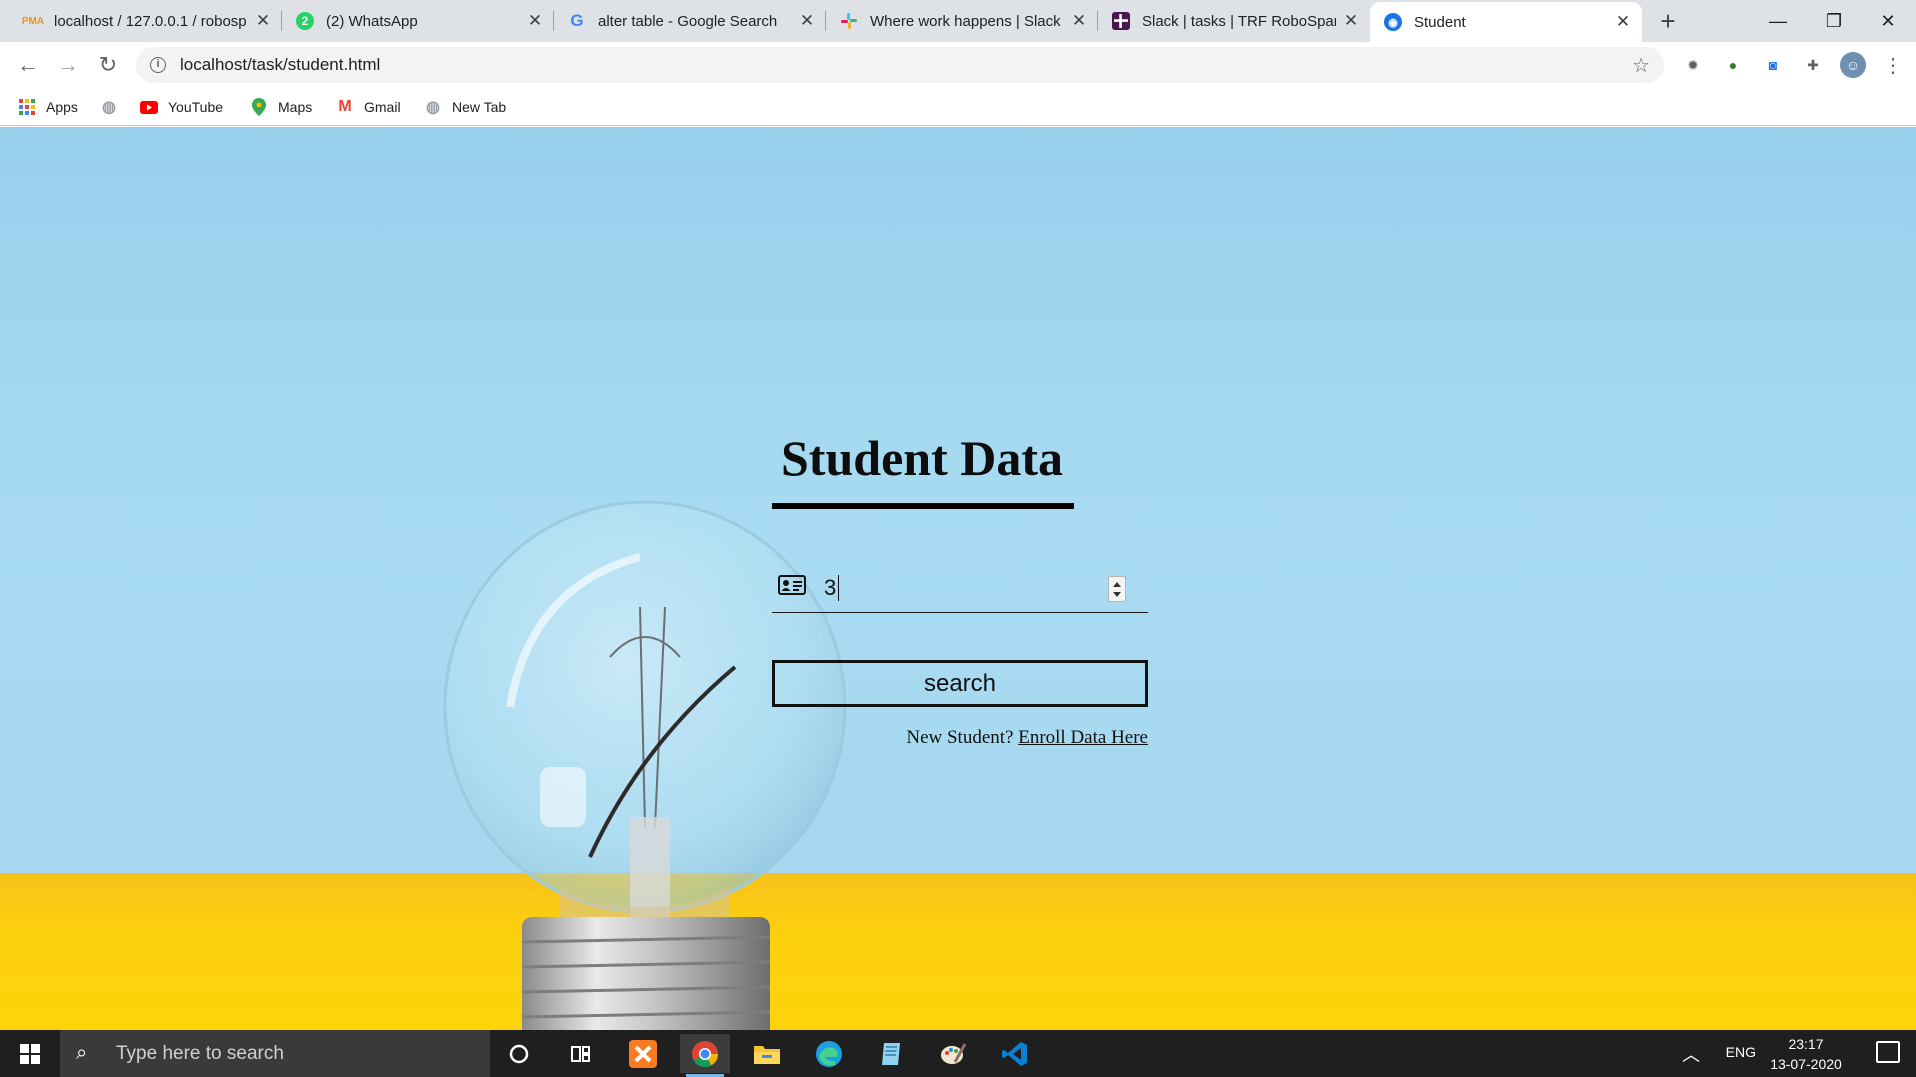 The width and height of the screenshot is (1916, 1077). What do you see at coordinates (958, 107) in the screenshot?
I see `bookmarks-bar: Apps ◍ YouTube Maps M Gmail ◍ New Tab` at bounding box center [958, 107].